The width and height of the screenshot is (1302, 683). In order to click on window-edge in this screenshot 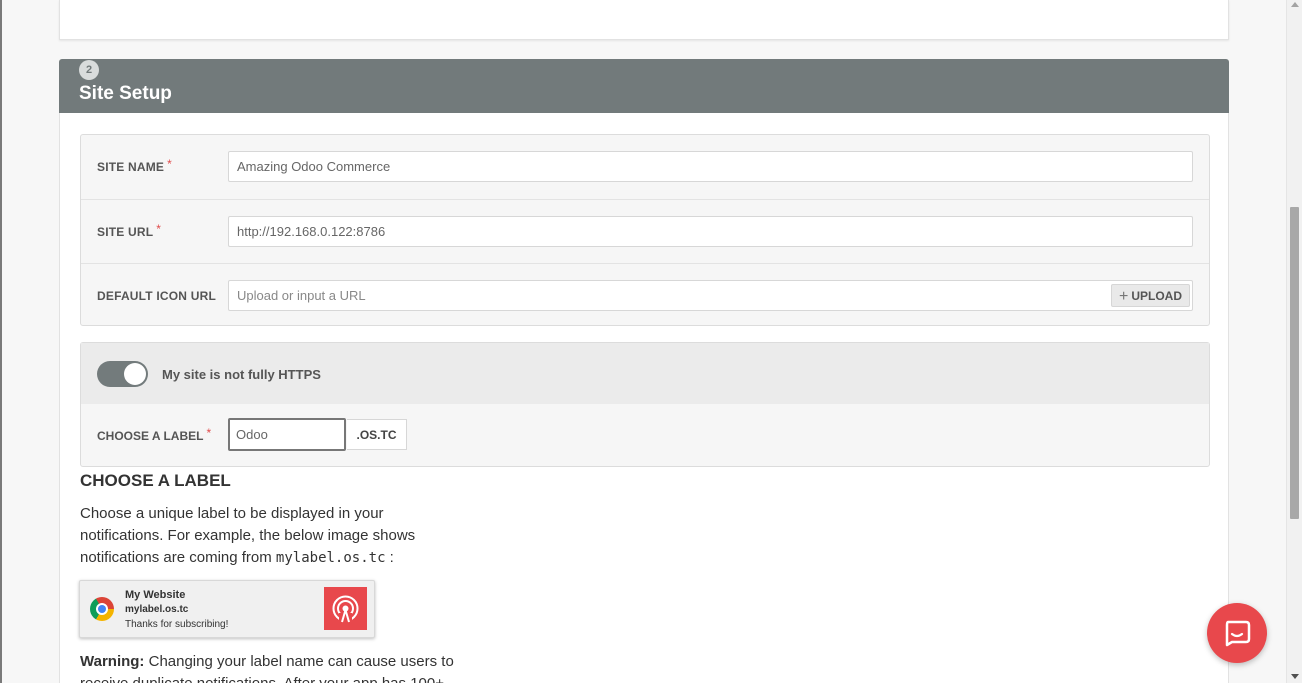, I will do `click(1, 341)`.